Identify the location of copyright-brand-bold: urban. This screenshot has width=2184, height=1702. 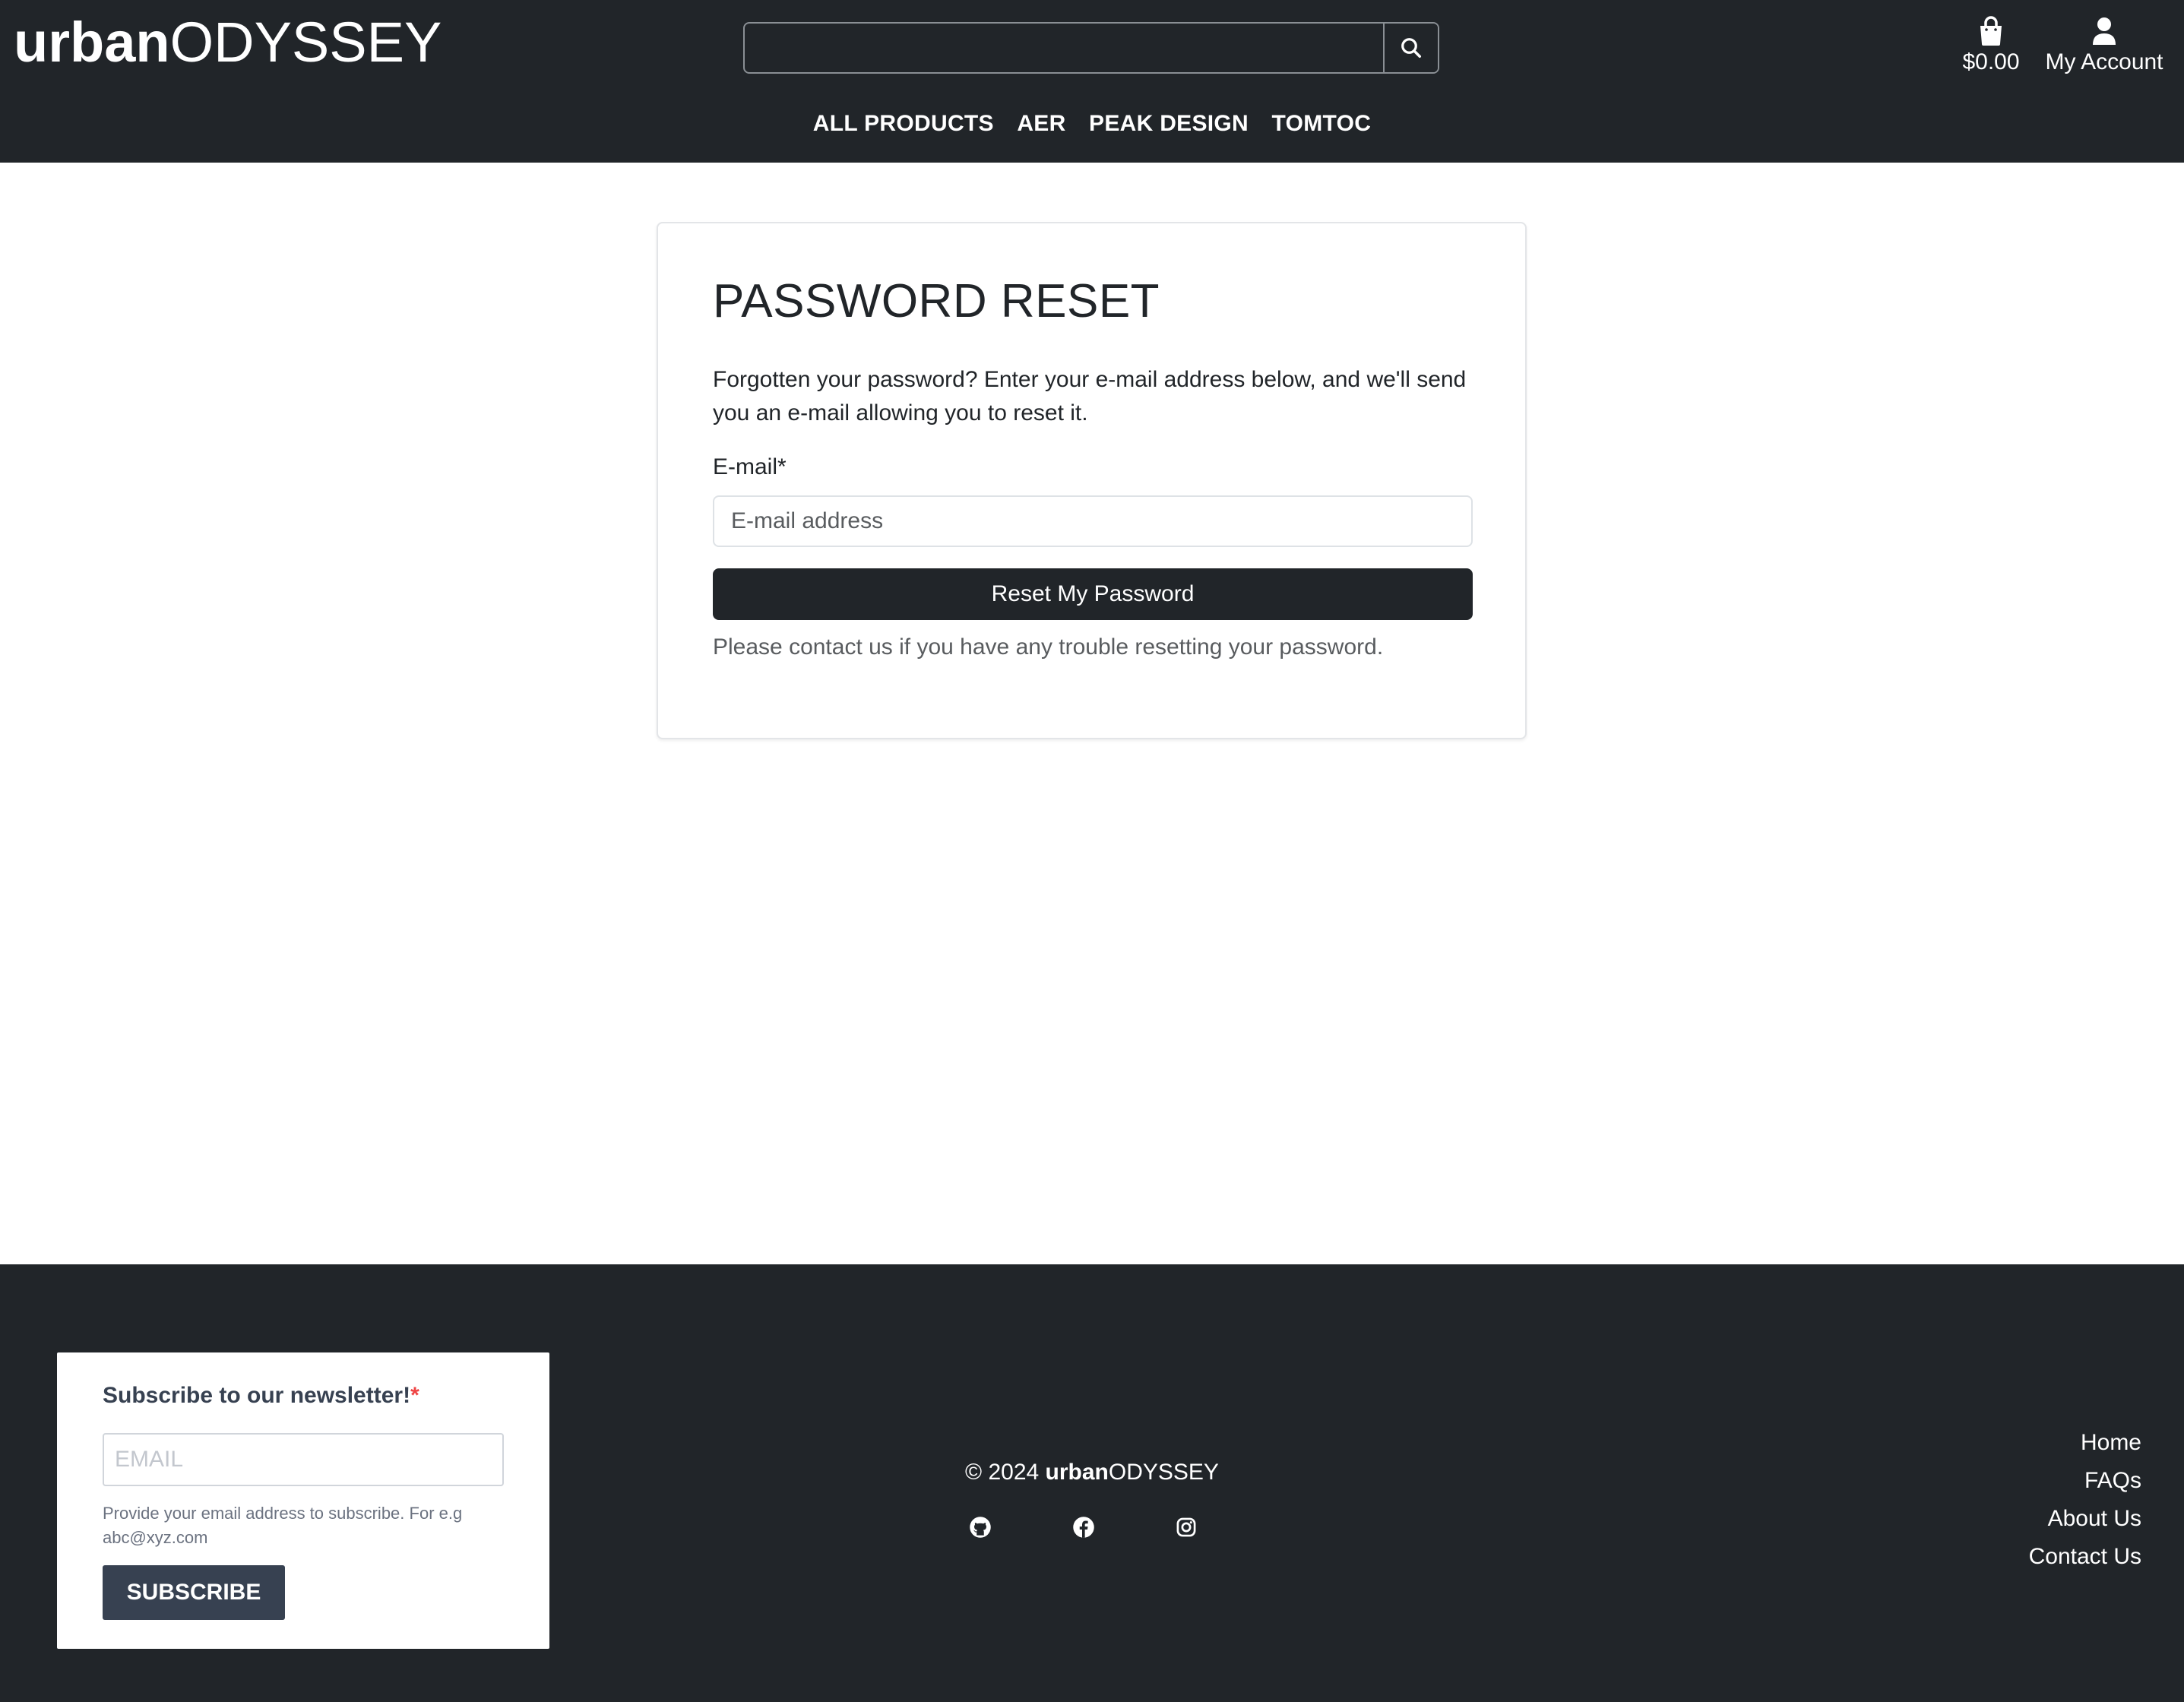
(1077, 1472).